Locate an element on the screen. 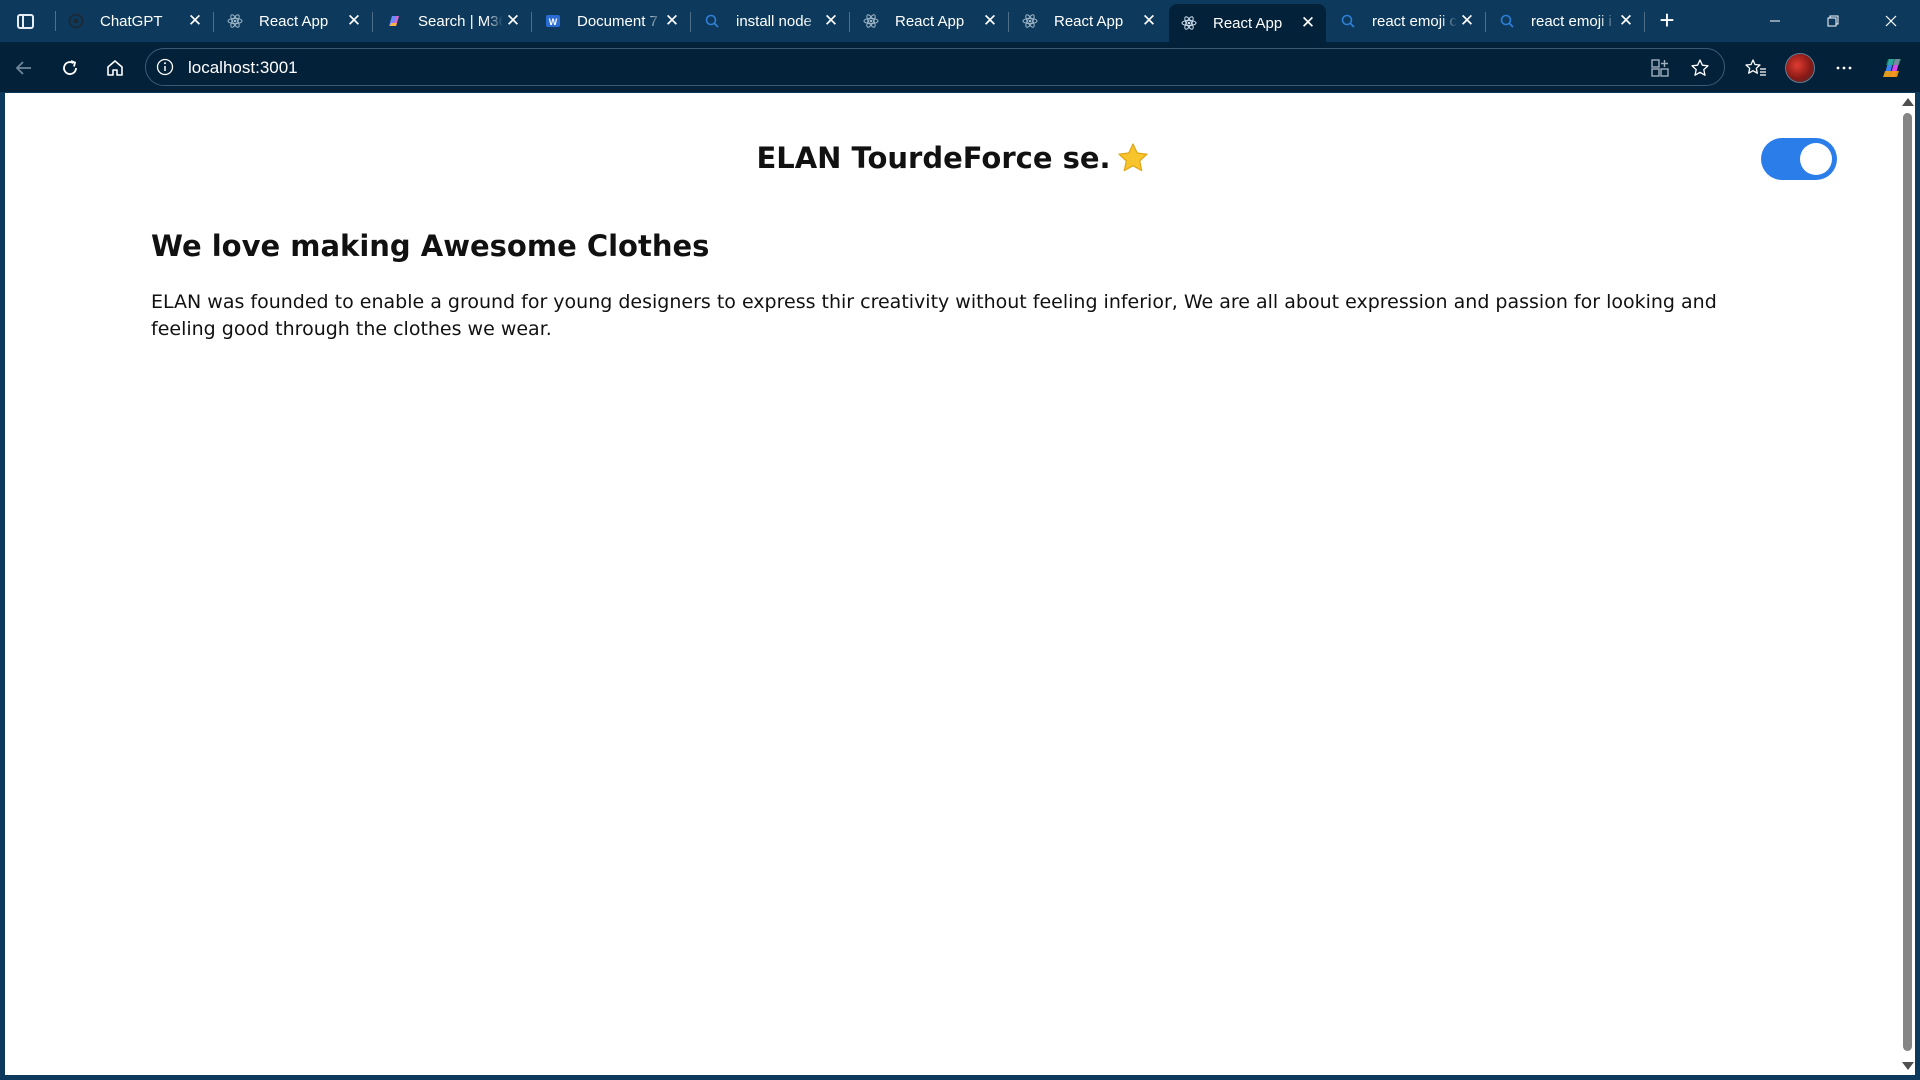 This screenshot has height=1080, width=1920. close-window-button is located at coordinates (1891, 21).